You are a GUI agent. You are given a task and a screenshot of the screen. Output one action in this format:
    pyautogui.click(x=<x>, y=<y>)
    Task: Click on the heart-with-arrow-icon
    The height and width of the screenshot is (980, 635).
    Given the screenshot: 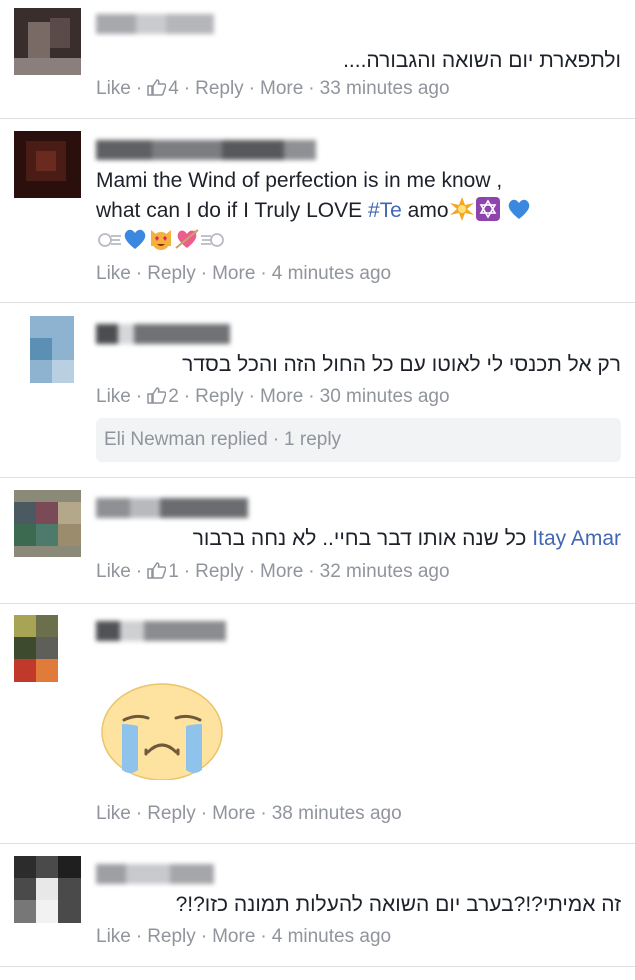 What is the action you would take?
    pyautogui.click(x=187, y=239)
    